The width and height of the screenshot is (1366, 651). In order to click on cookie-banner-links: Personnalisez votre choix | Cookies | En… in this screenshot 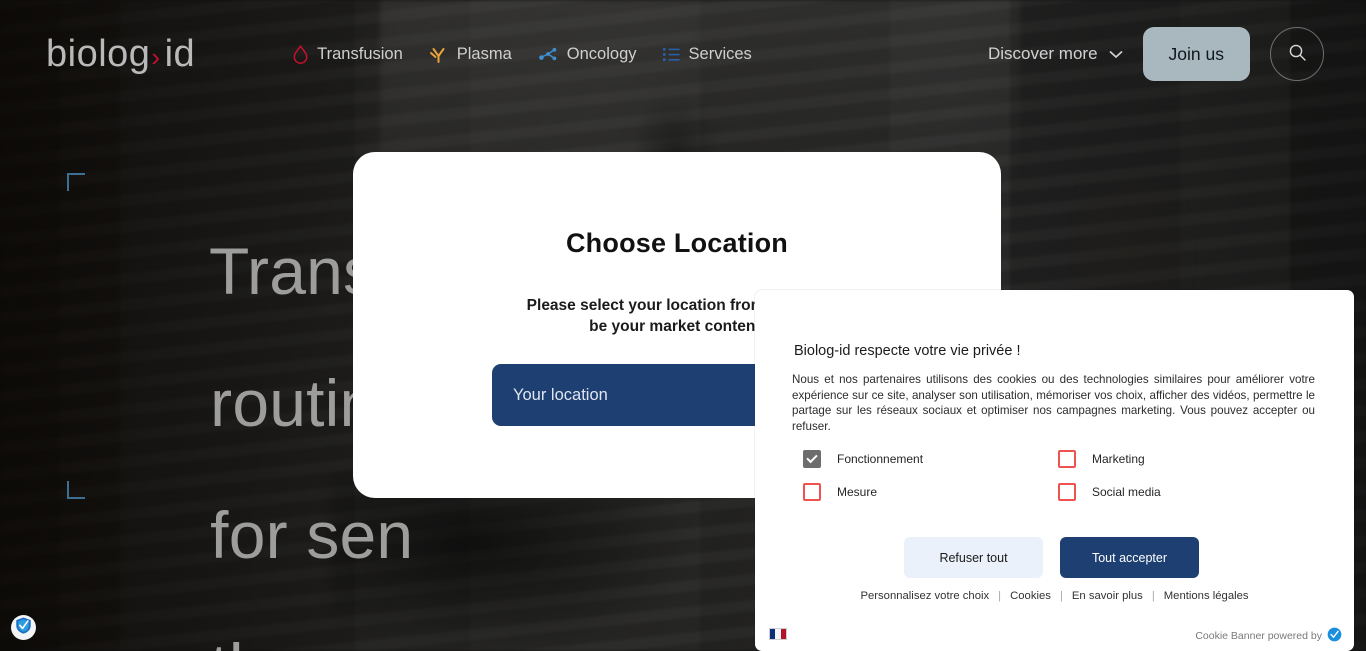, I will do `click(1054, 596)`.